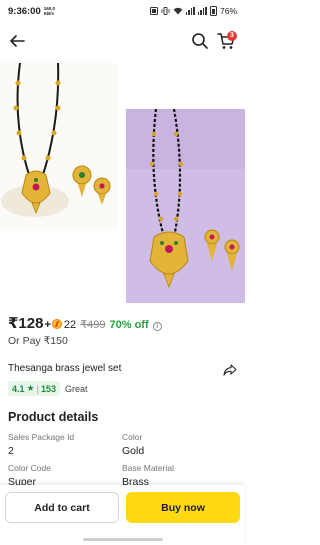 The image size is (320, 545). I want to click on add-to-cart-button: Add to cart, so click(62, 507).